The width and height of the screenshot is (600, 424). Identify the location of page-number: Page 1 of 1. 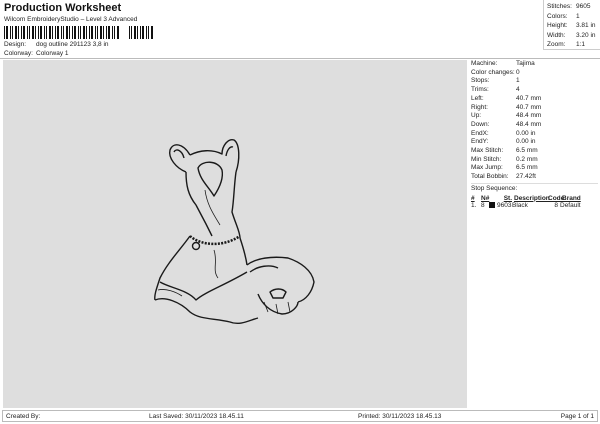
(577, 416).